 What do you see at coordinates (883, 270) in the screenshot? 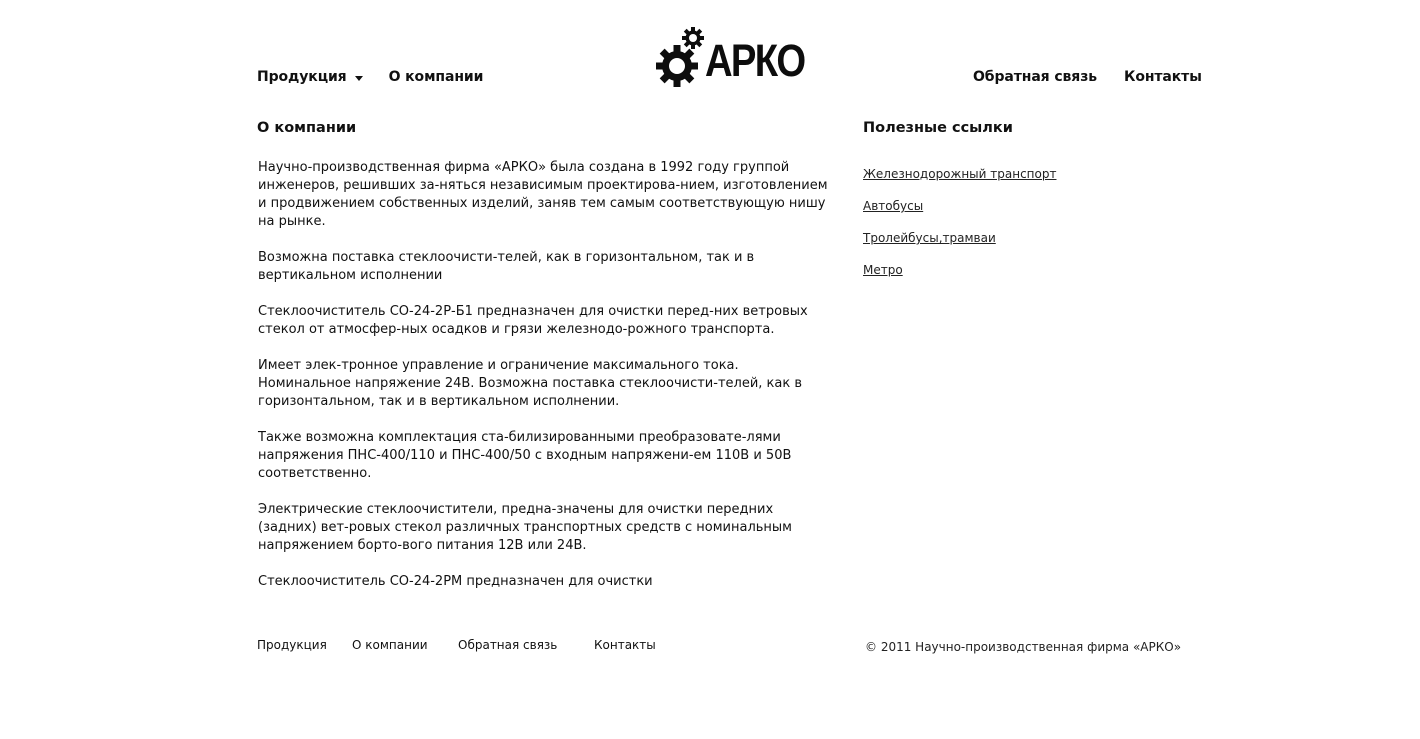
I see `link-metro: Метро` at bounding box center [883, 270].